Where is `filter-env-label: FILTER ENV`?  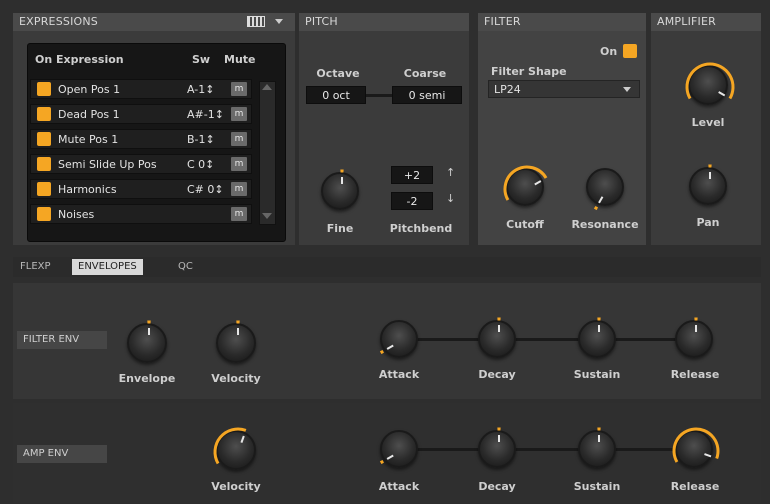 filter-env-label: FILTER ENV is located at coordinates (62, 340).